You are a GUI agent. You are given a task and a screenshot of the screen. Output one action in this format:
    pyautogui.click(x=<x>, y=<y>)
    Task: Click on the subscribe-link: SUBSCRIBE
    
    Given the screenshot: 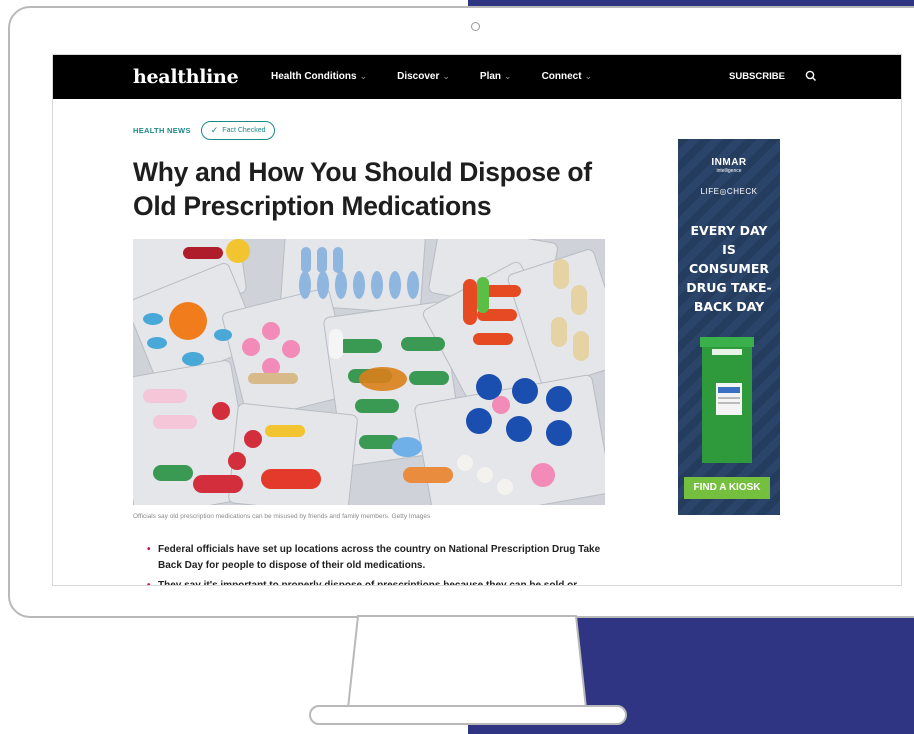 What is the action you would take?
    pyautogui.click(x=757, y=76)
    